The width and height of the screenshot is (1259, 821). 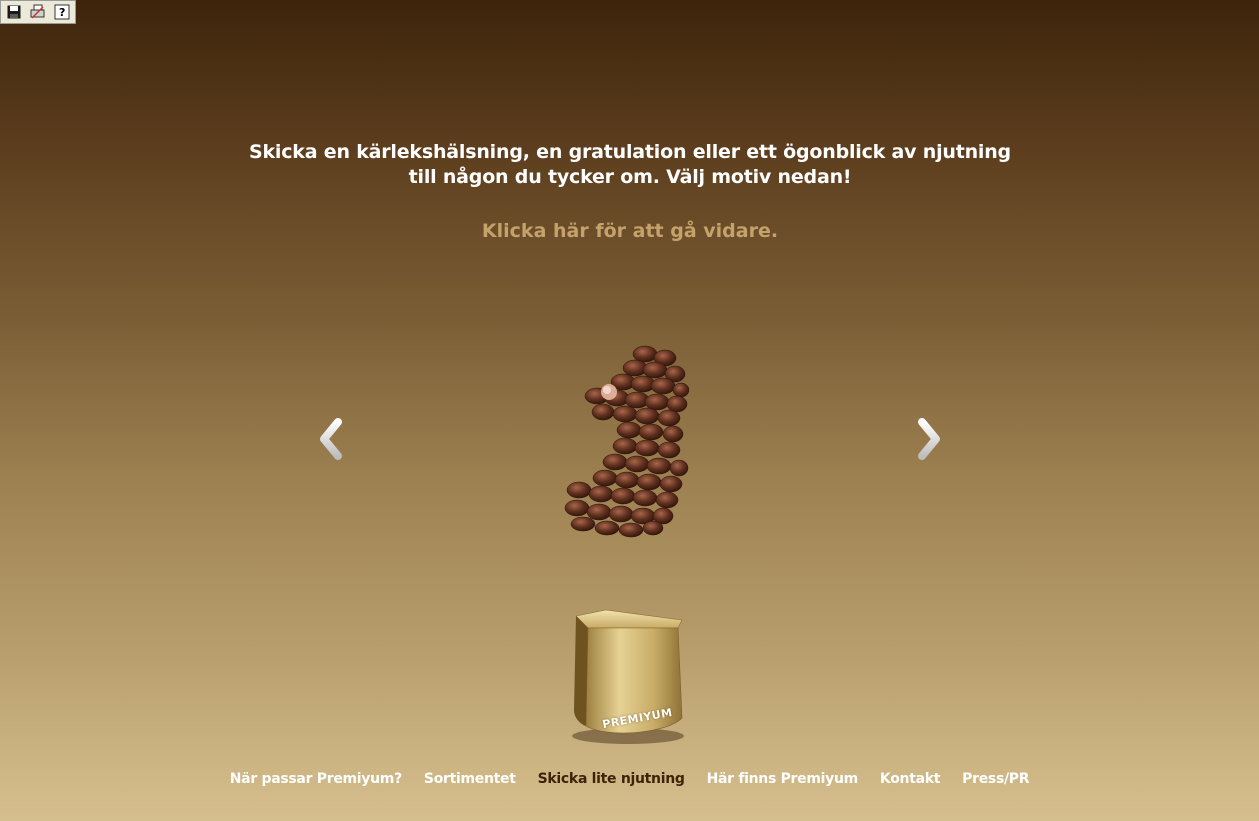 I want to click on chevron-right-icon, so click(x=929, y=439).